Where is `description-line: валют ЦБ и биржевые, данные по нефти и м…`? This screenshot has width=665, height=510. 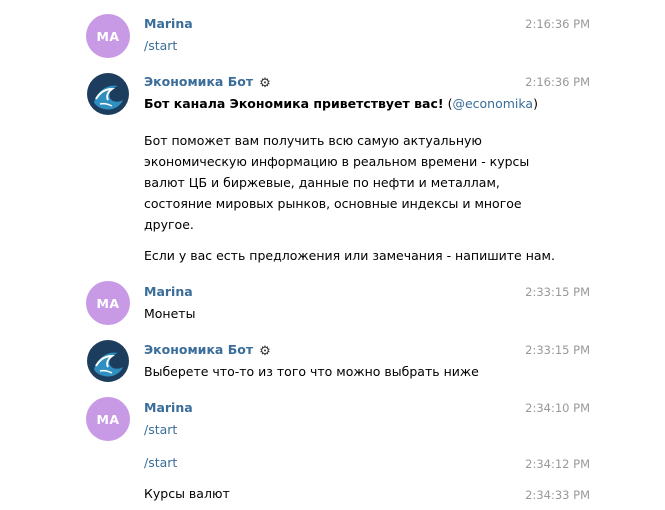 description-line: валют ЦБ и биржевые, данные по нефти и м… is located at coordinates (322, 182).